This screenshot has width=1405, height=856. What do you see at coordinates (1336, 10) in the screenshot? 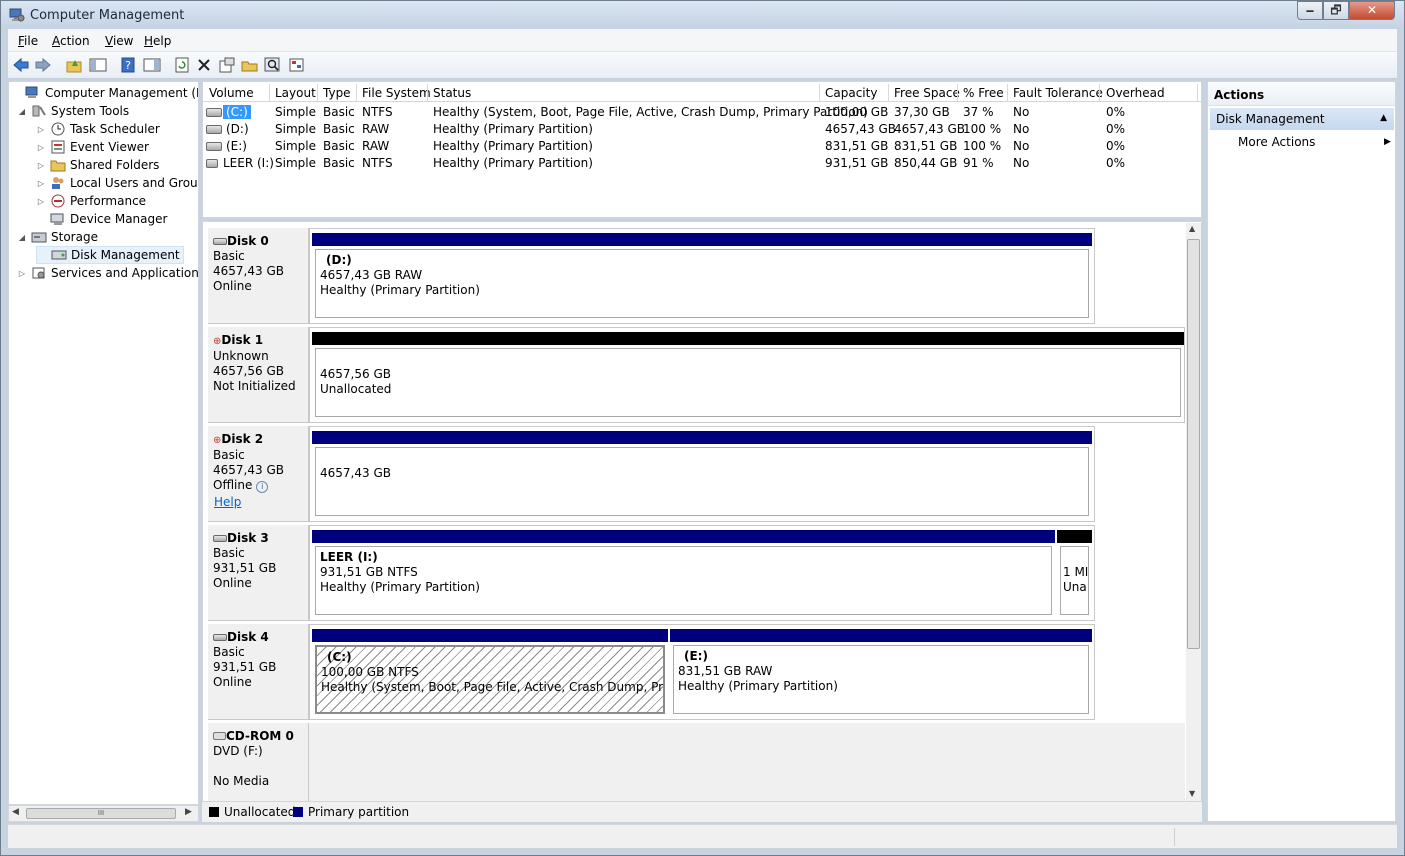
I see `maximize-button: 🗗` at bounding box center [1336, 10].